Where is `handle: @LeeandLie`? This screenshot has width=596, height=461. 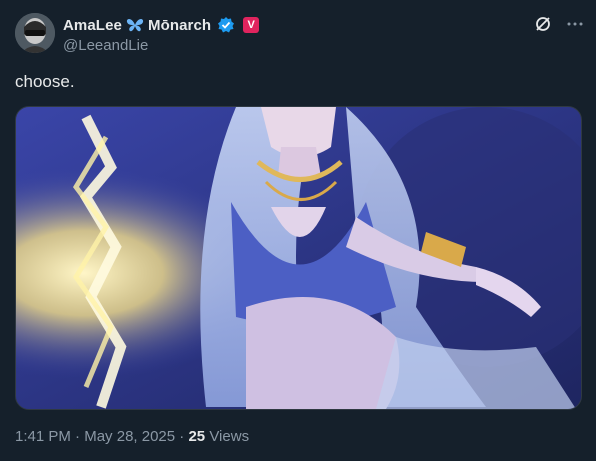
handle: @LeeandLie is located at coordinates (161, 45).